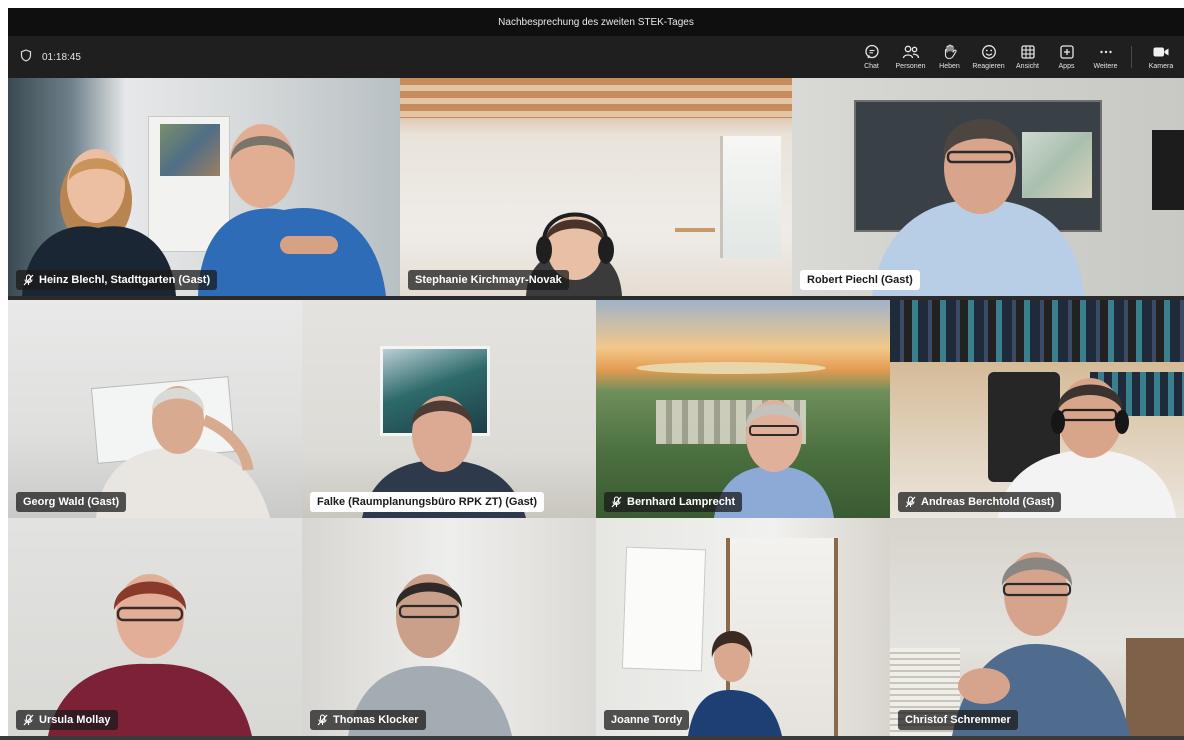  I want to click on react-button: Reagieren, so click(988, 57).